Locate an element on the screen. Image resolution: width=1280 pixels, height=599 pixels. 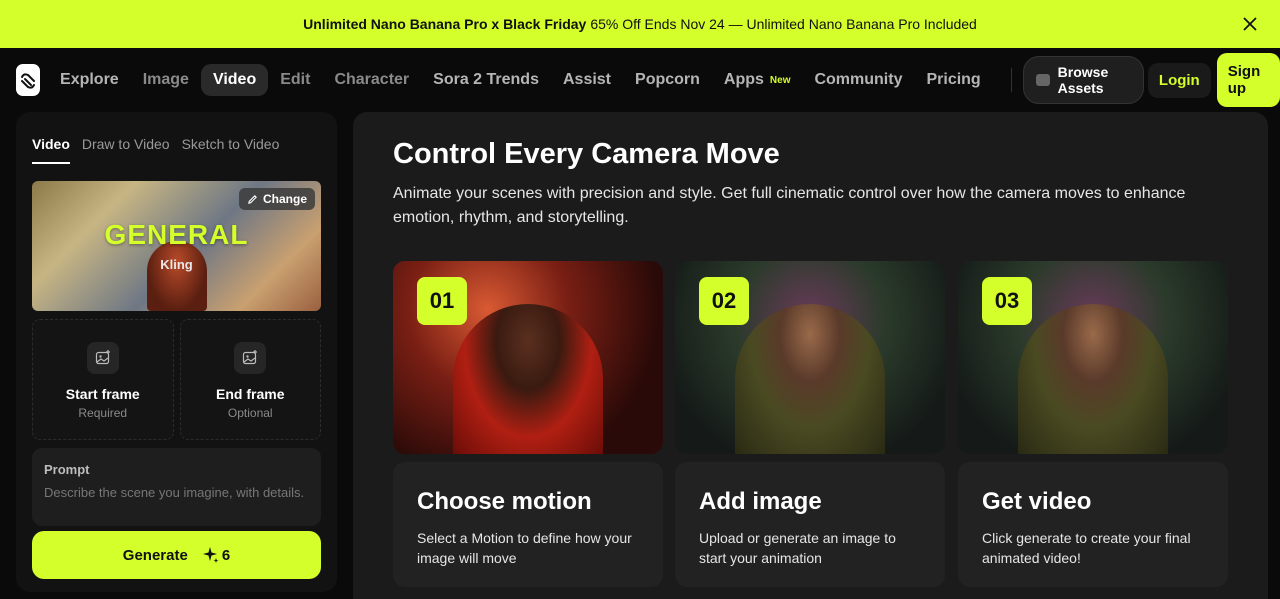
nav-character: Character is located at coordinates (371, 80).